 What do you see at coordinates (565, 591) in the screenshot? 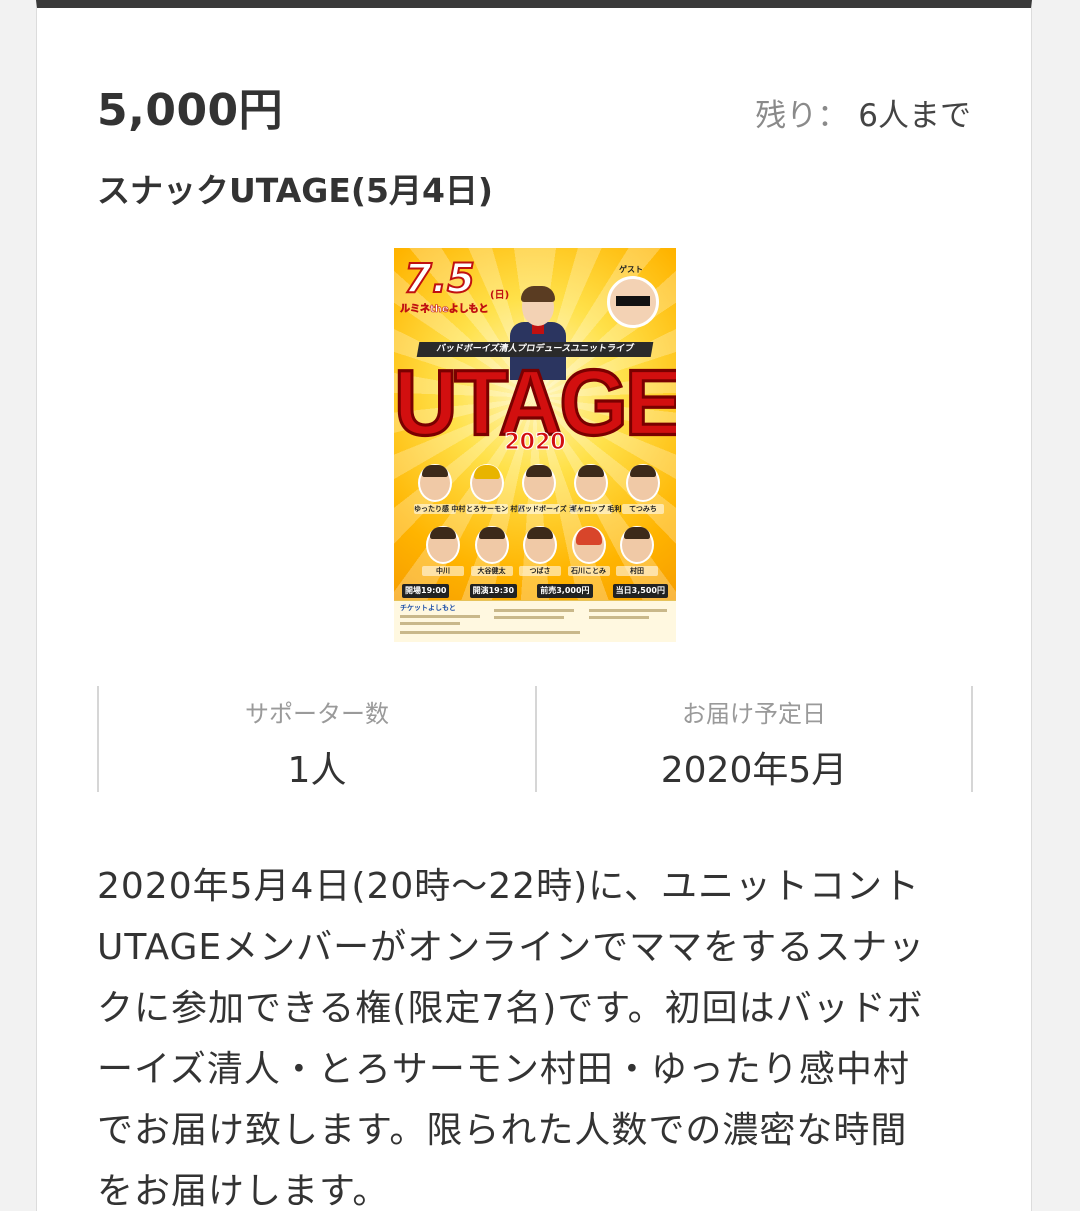
I see `poster-advance-price: 前売3,000円` at bounding box center [565, 591].